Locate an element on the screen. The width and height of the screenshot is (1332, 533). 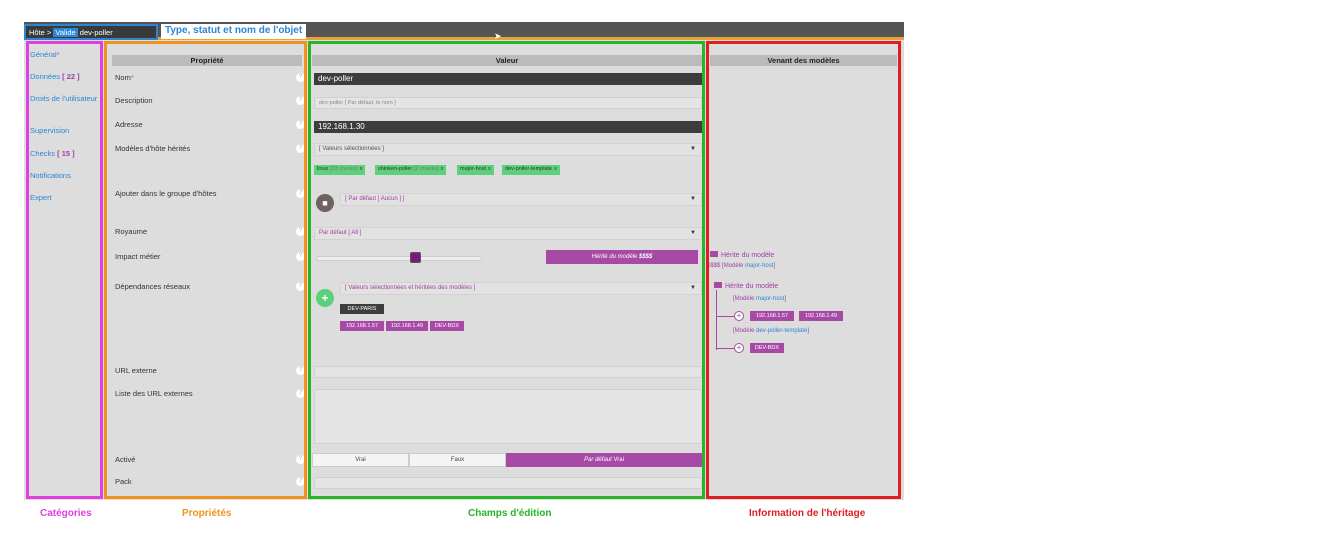
properties-frame is located at coordinates (205, 270).